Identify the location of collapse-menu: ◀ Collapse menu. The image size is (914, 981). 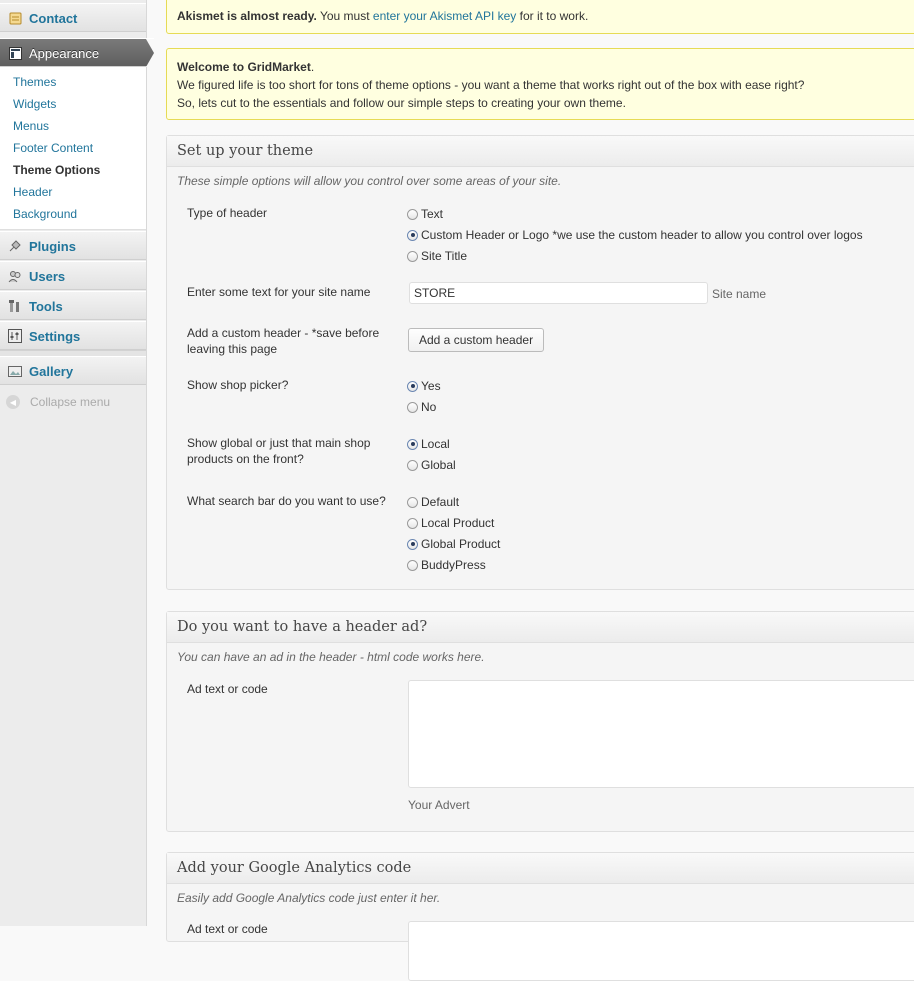
(58, 402).